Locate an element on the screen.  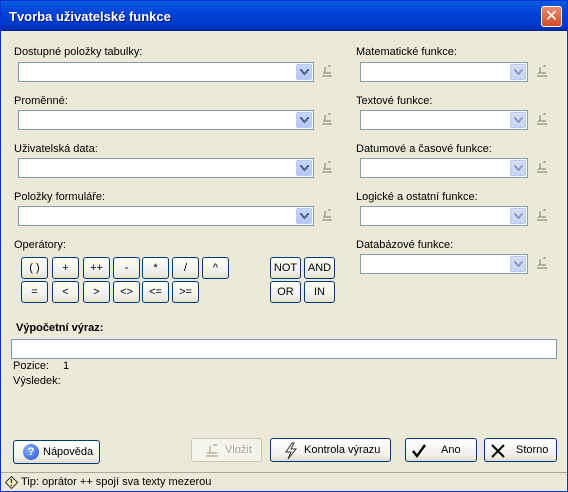
cancel-x-icon is located at coordinates (498, 452).